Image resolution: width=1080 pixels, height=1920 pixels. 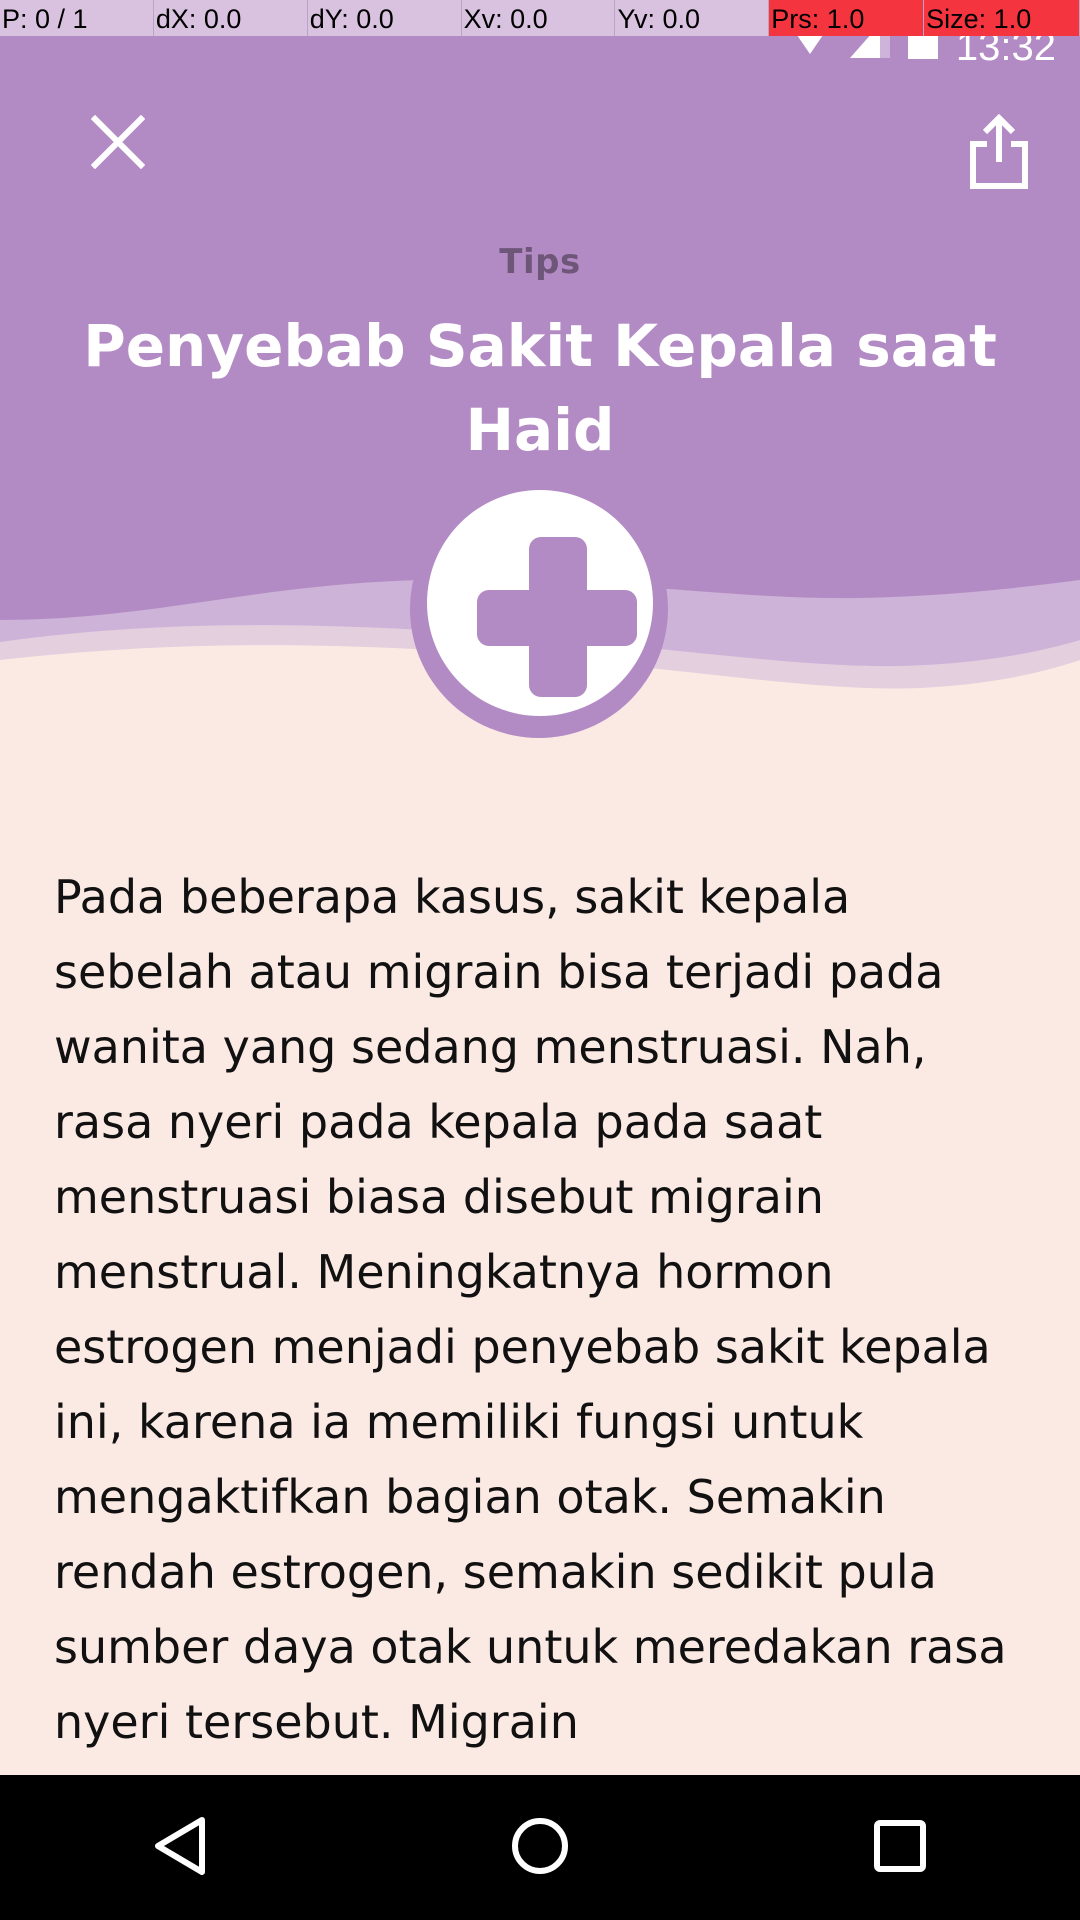 I want to click on recents-icon, so click(x=900, y=1848).